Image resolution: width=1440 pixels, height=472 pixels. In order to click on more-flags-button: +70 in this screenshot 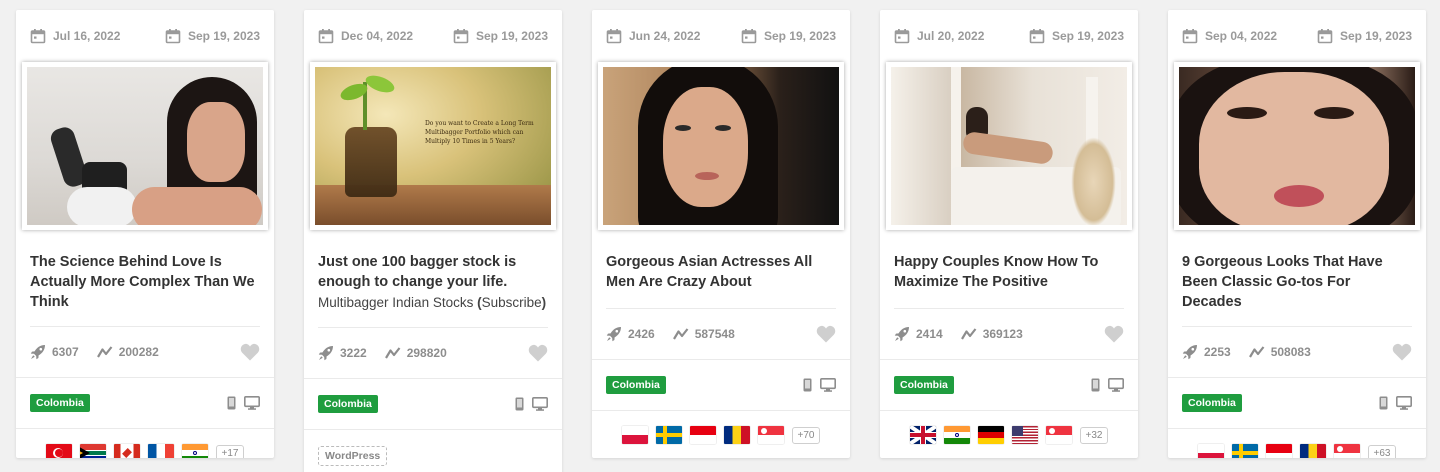, I will do `click(806, 435)`.